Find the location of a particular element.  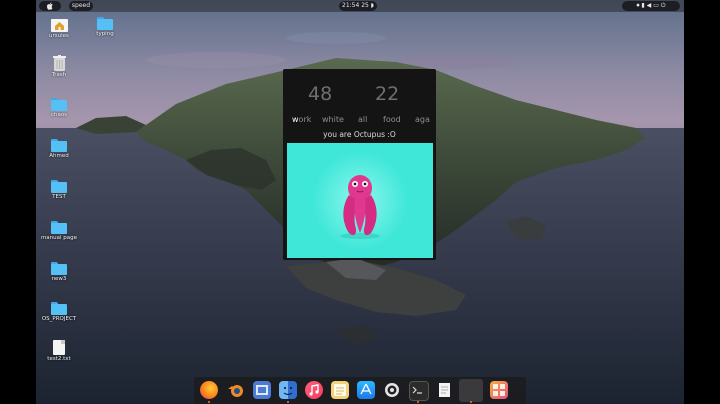

apple-menu is located at coordinates (50, 6).